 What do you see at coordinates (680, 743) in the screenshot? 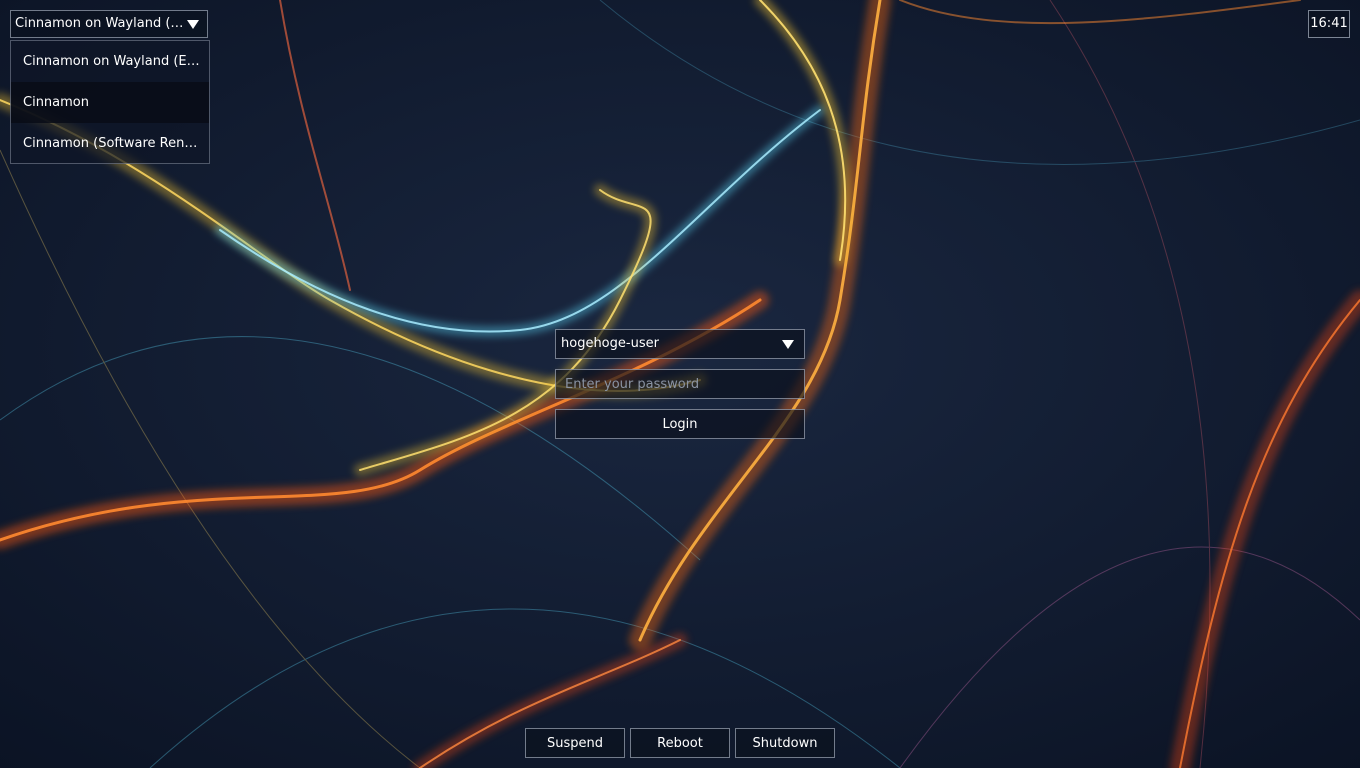
I see `reboot-button: Reboot` at bounding box center [680, 743].